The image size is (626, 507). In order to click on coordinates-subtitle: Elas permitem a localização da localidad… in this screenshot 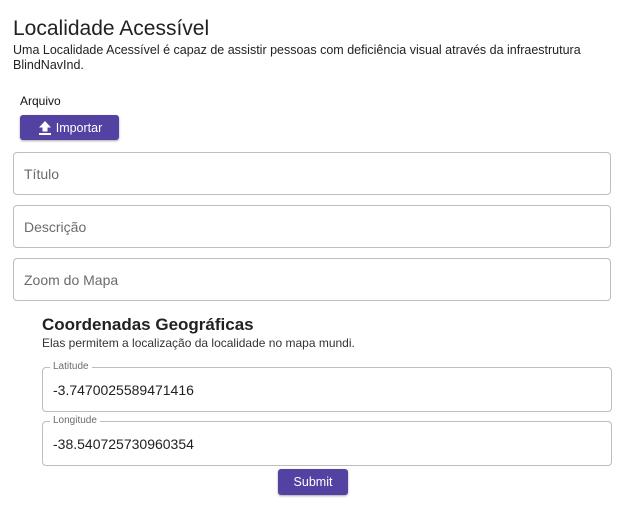, I will do `click(198, 343)`.